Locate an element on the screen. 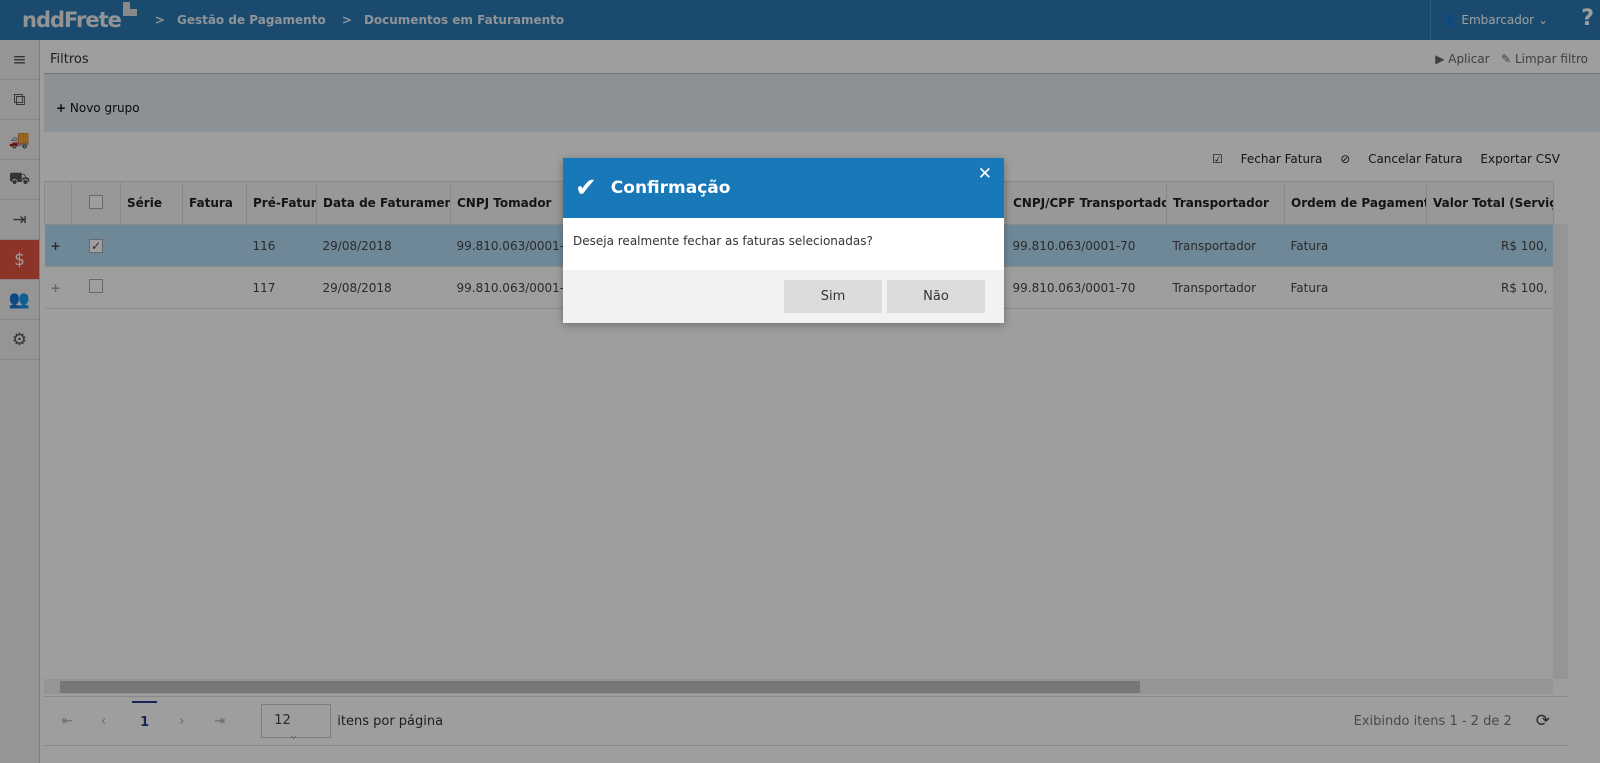 Image resolution: width=1600 pixels, height=763 pixels. no-button: Não is located at coordinates (936, 296).